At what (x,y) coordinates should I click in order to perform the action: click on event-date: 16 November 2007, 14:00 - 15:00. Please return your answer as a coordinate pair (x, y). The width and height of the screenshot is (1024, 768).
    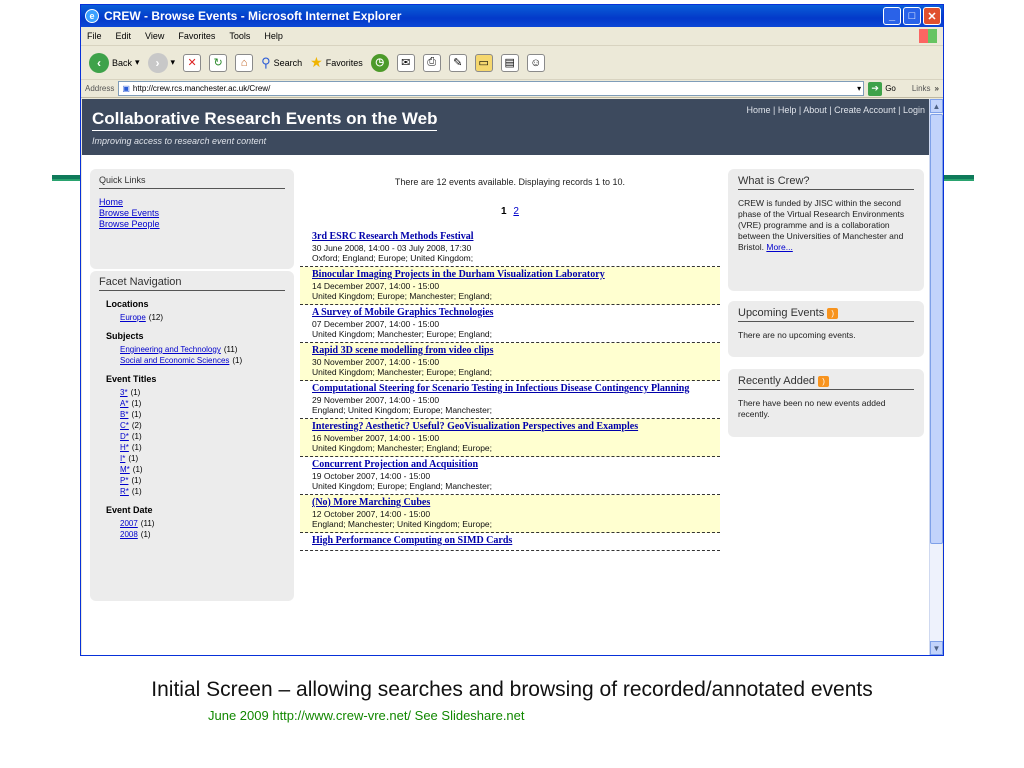
    Looking at the image, I should click on (376, 438).